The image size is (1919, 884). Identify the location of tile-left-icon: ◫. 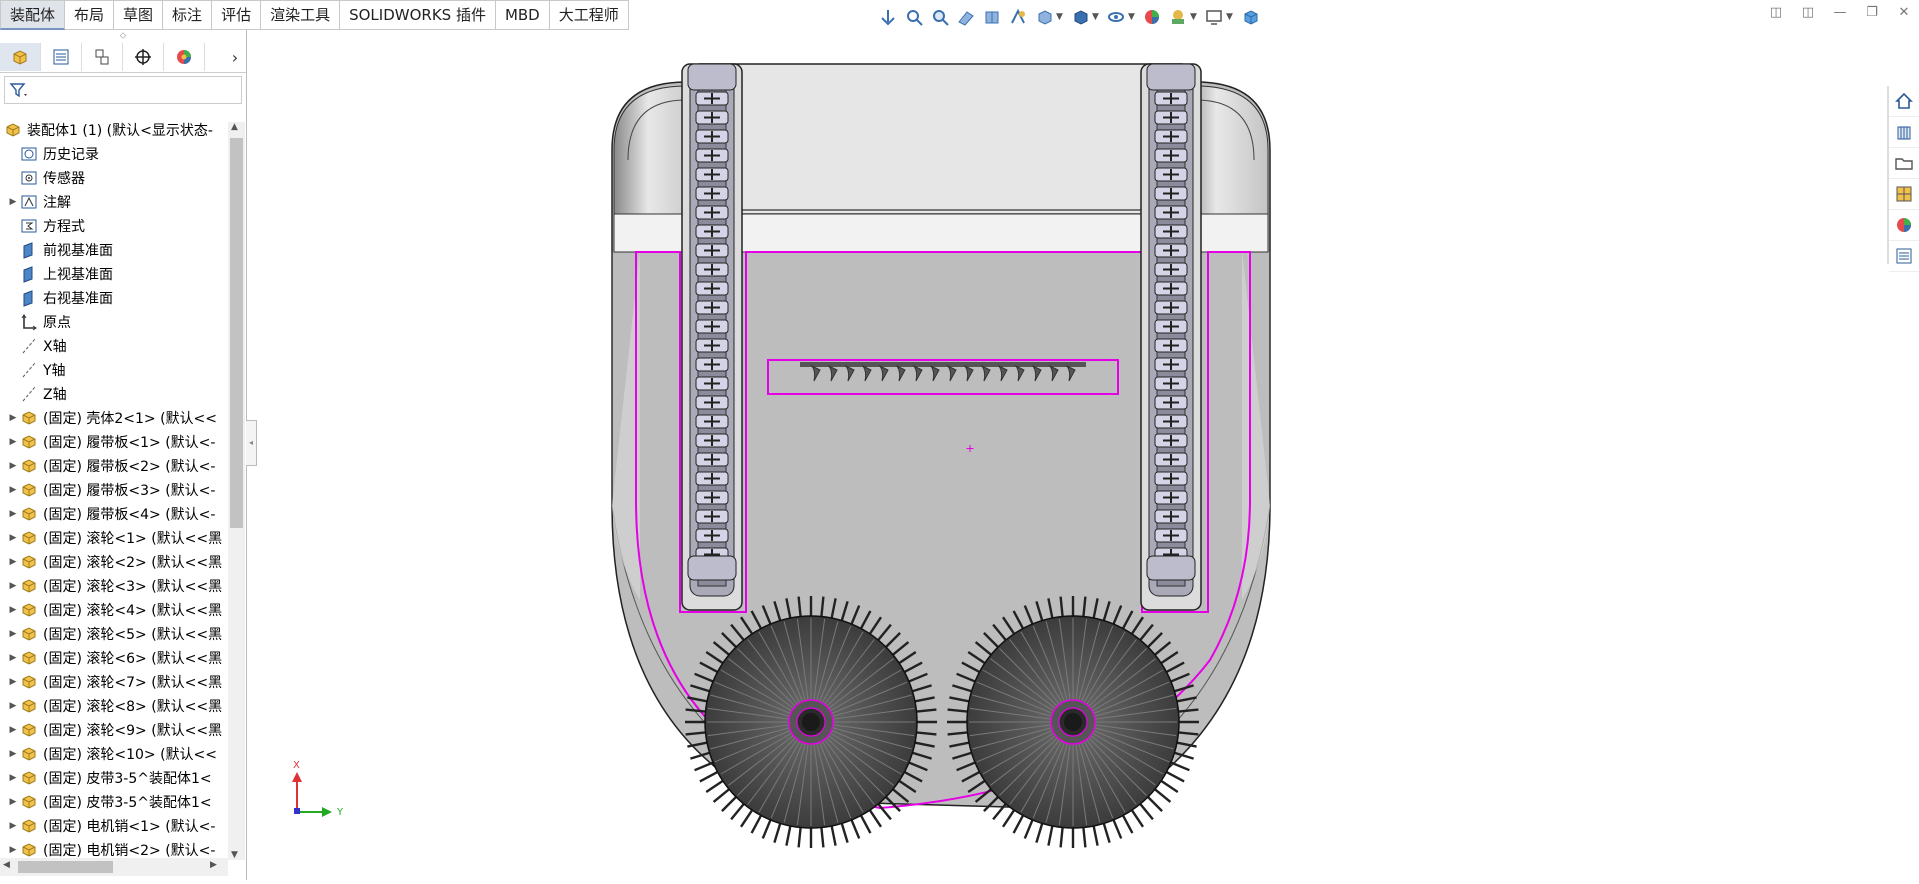
(1776, 13).